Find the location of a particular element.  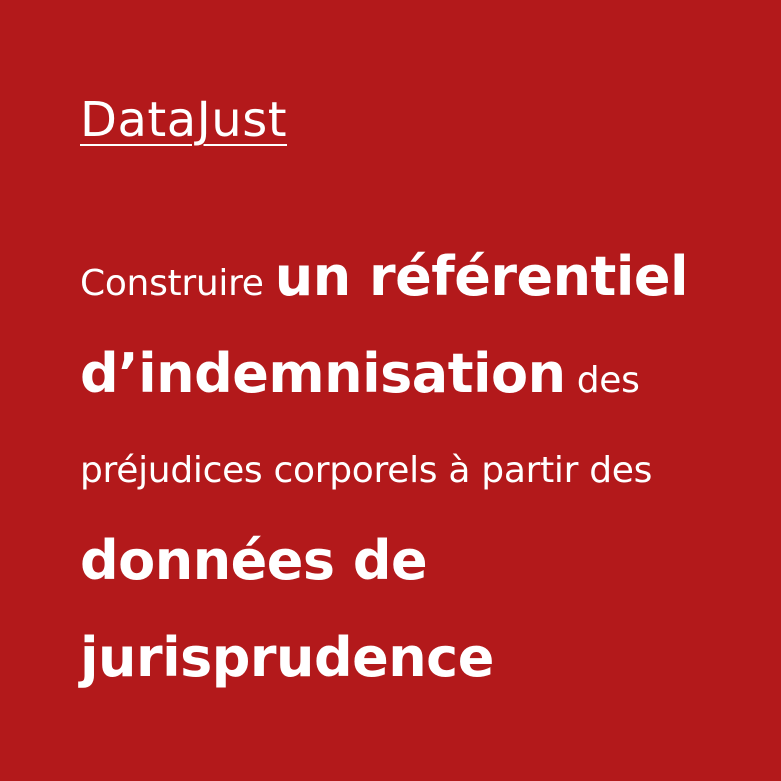

headline-line-4: données de is located at coordinates (420, 564).